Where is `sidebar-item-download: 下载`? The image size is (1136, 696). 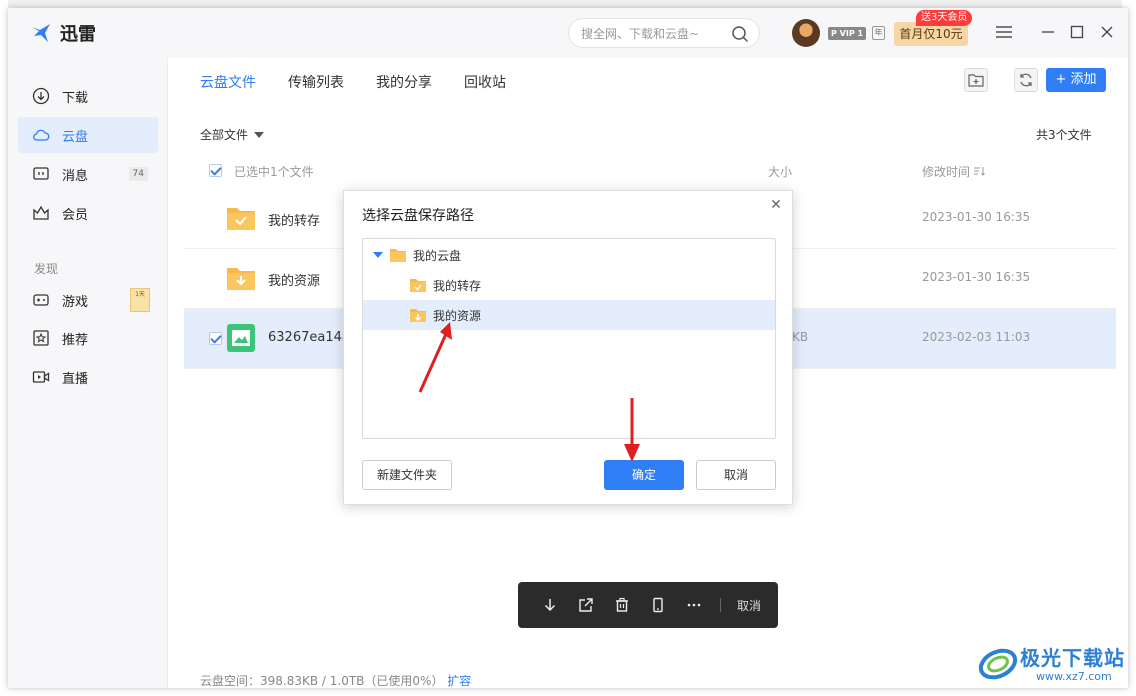
sidebar-item-download: 下载 is located at coordinates (88, 96).